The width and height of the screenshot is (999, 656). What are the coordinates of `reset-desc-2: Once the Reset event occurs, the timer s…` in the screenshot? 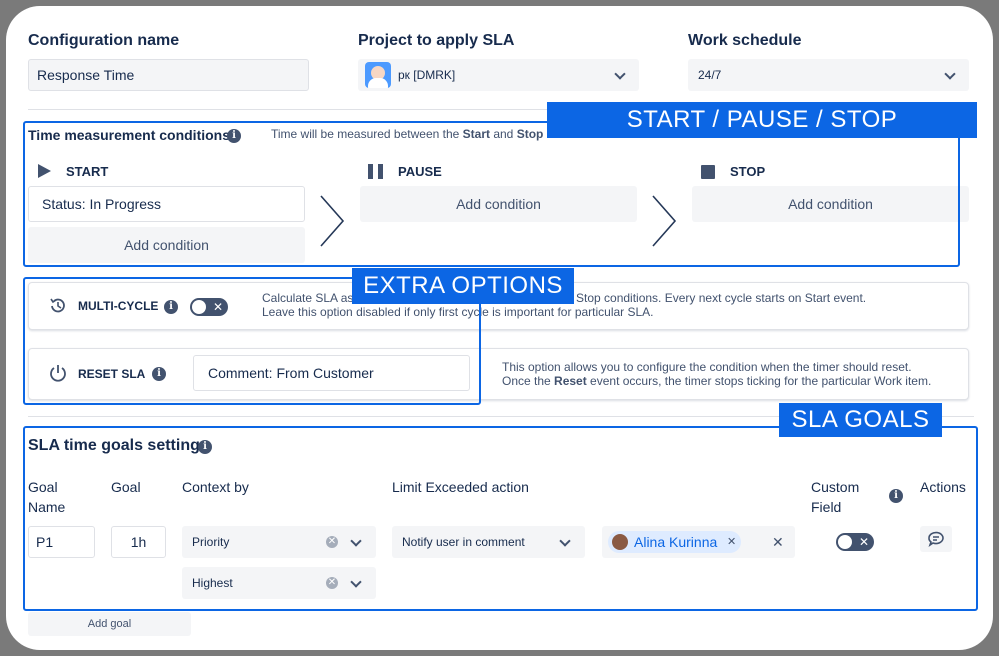 It's located at (717, 381).